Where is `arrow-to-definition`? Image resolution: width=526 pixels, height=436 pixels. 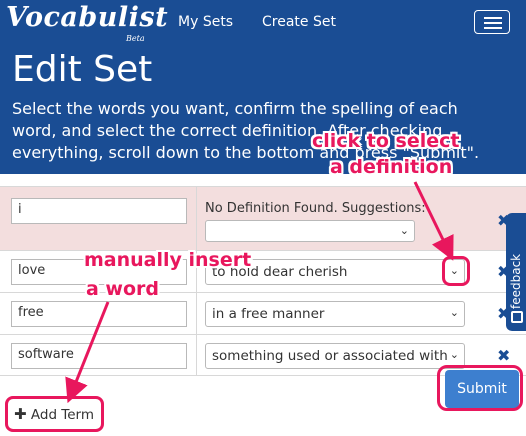
arrow-to-definition is located at coordinates (433, 221).